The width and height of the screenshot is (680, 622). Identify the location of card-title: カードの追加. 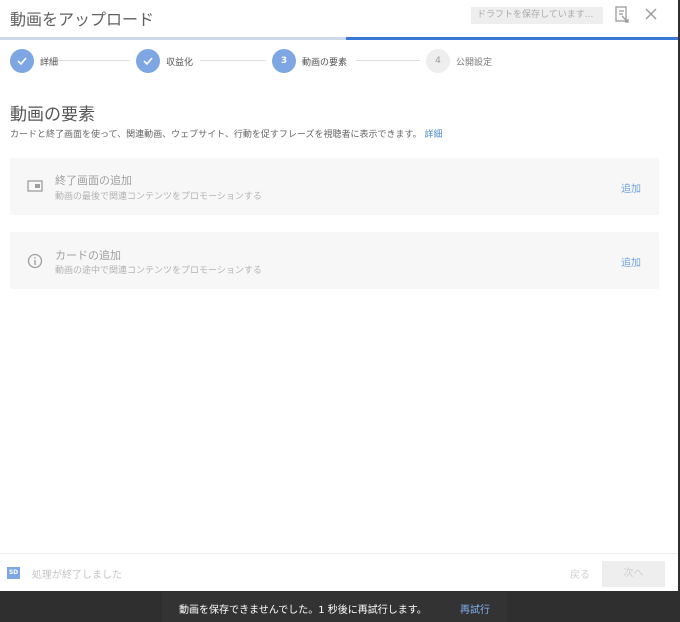
(88, 255).